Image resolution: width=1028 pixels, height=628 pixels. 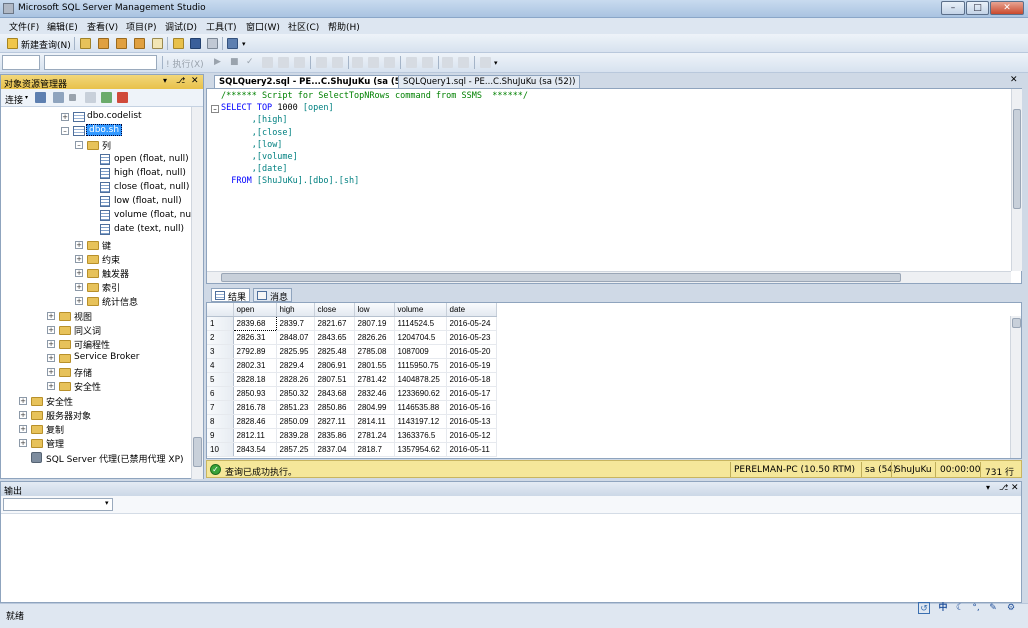 What do you see at coordinates (420, 435) in the screenshot?
I see `grid-cell: 1363376.5` at bounding box center [420, 435].